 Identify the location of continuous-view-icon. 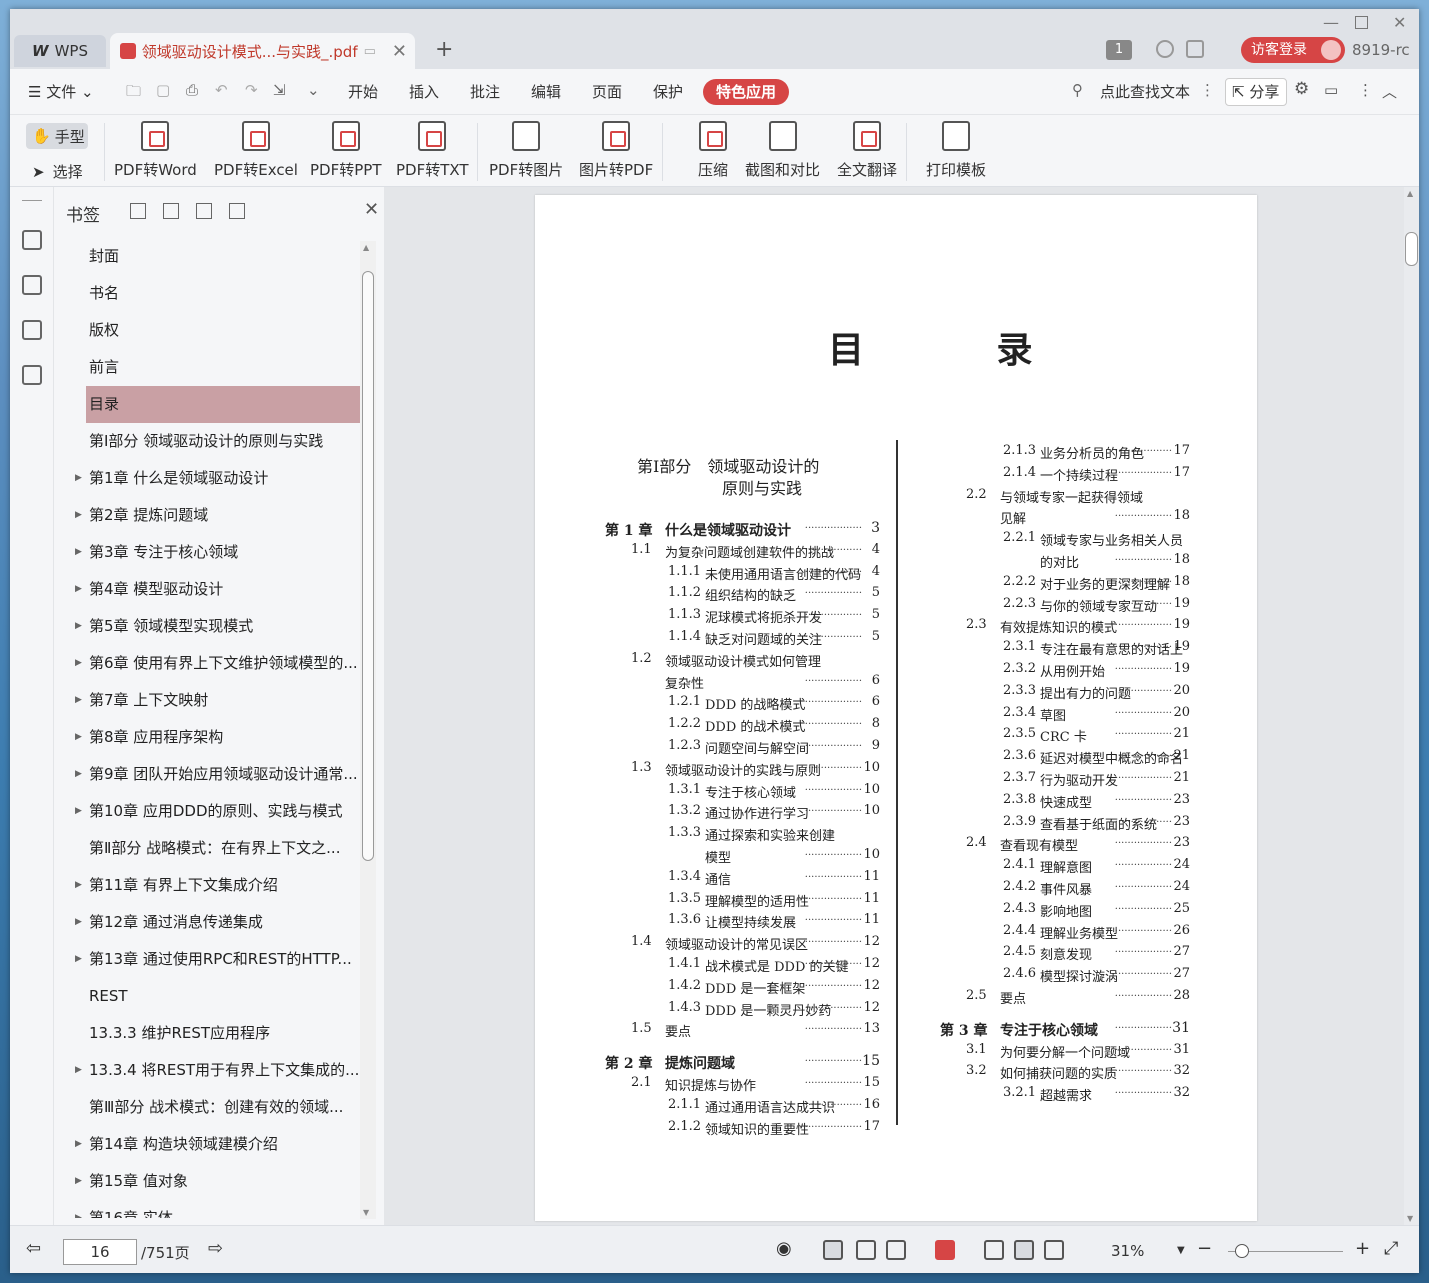
(833, 1250).